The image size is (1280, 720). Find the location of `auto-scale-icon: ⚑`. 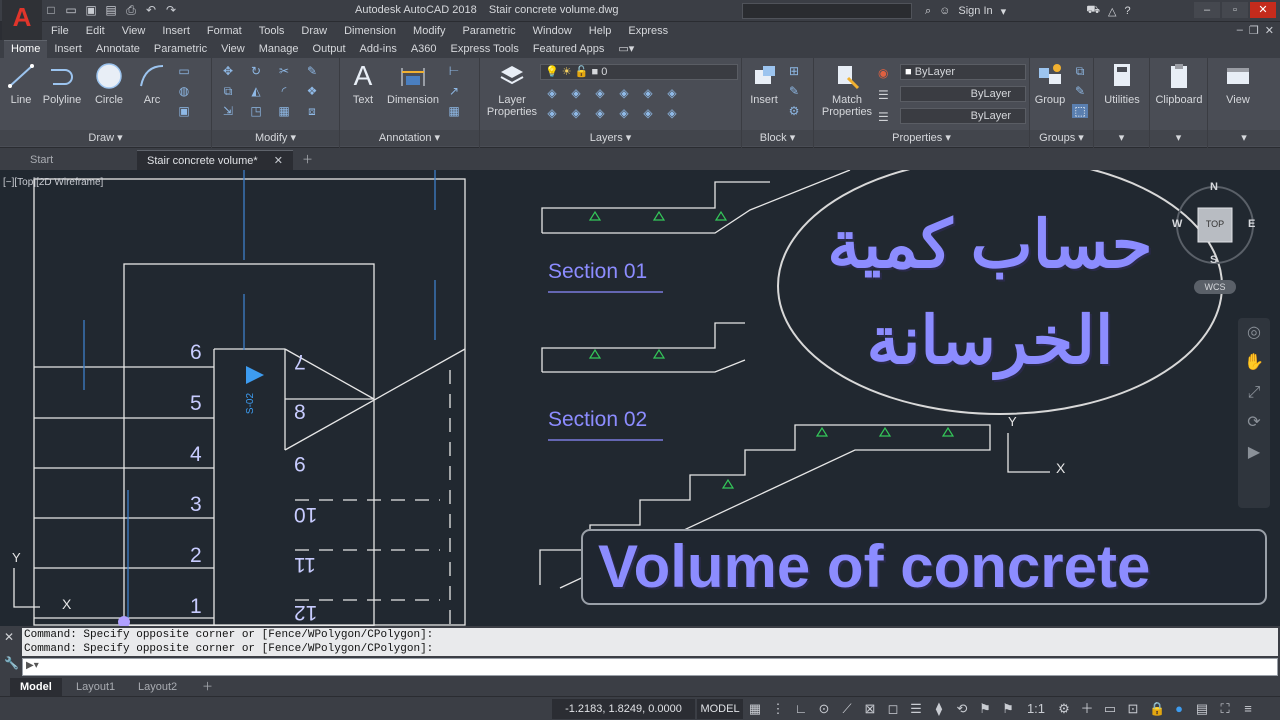

auto-scale-icon: ⚑ is located at coordinates (1008, 709).